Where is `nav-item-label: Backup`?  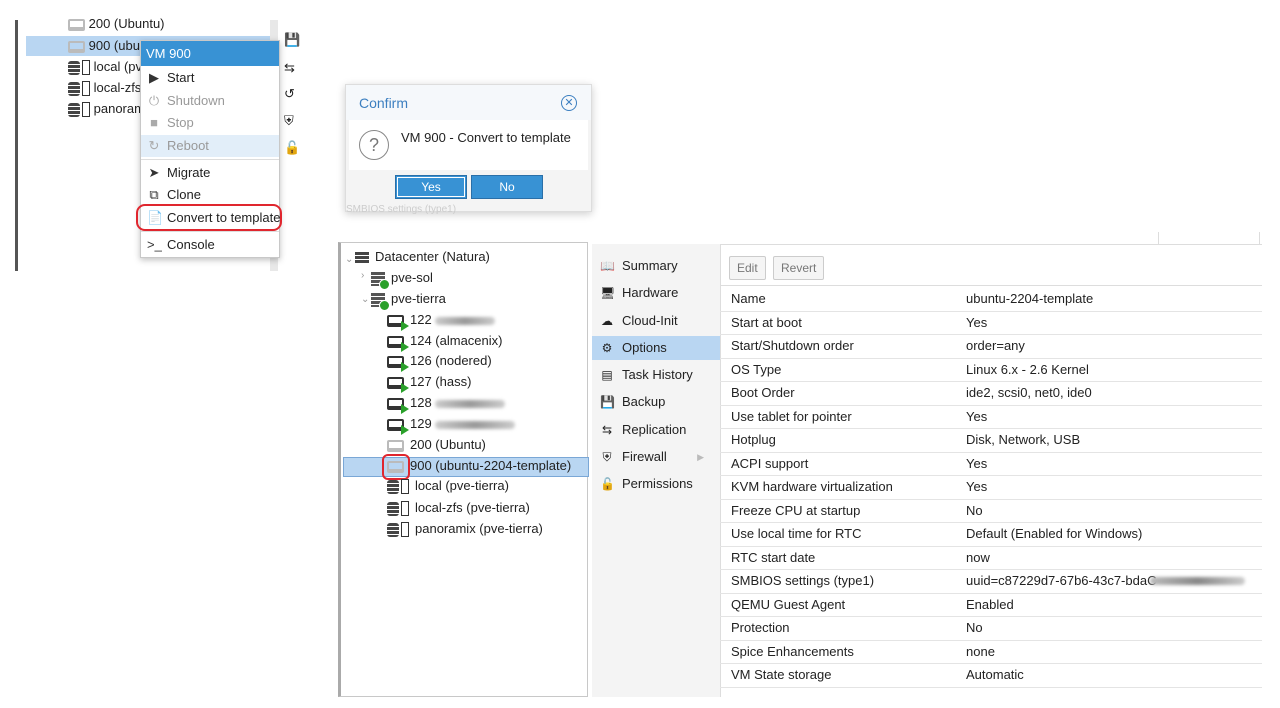
nav-item-label: Backup is located at coordinates (644, 401).